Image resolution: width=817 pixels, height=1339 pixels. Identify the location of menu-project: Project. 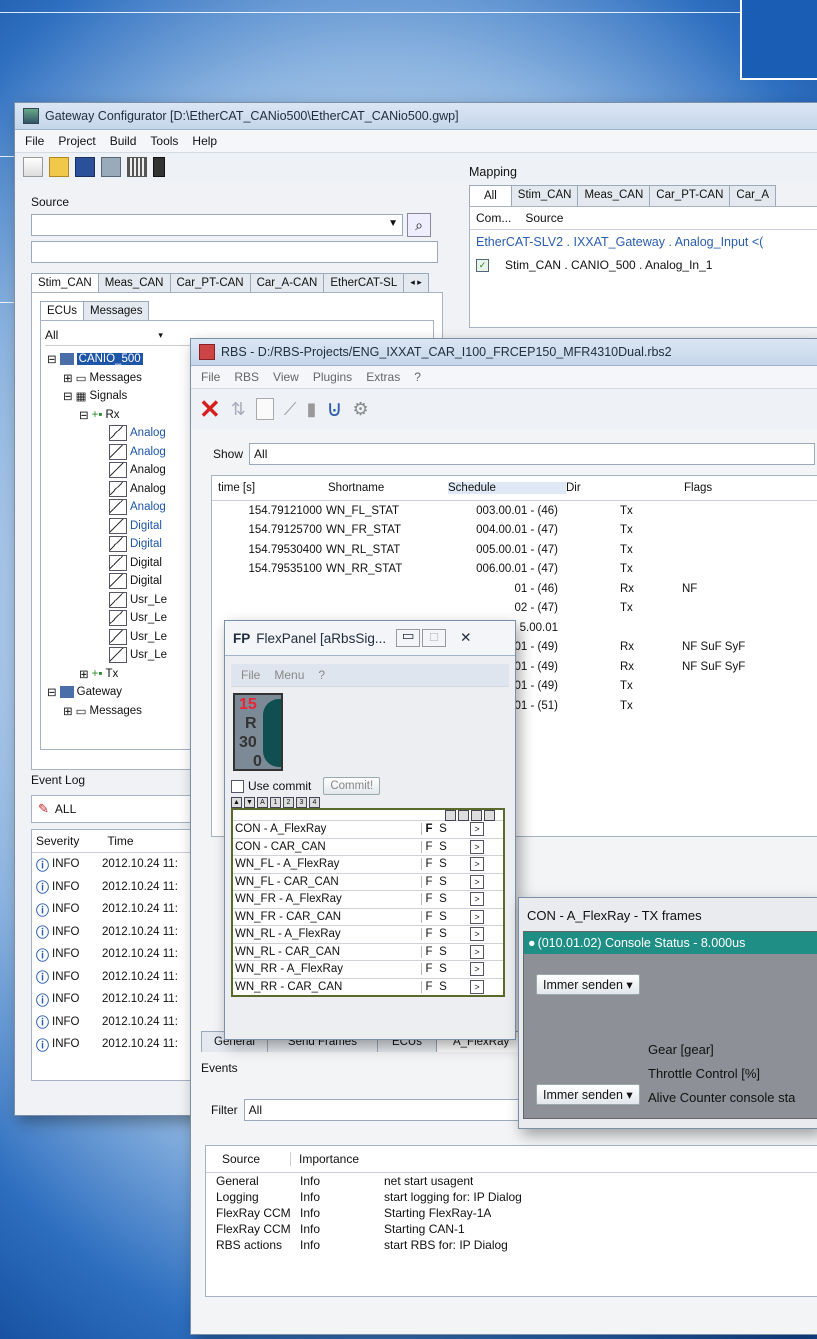
(76, 141).